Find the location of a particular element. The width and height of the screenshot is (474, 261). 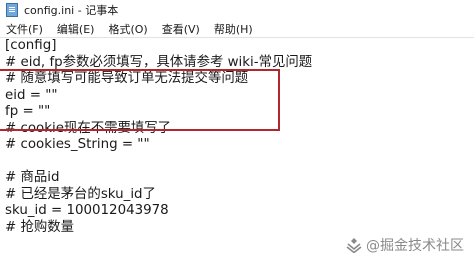

editor-line: # 已经是茅台的sku_id了 is located at coordinates (80, 194).